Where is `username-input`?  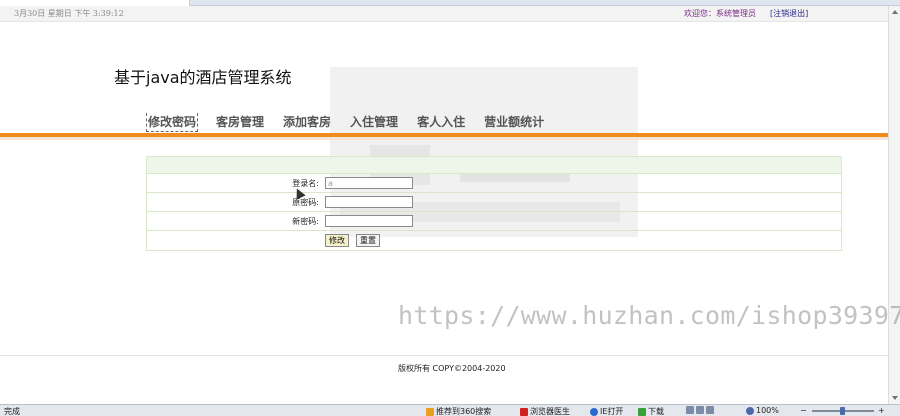
username-input is located at coordinates (369, 183).